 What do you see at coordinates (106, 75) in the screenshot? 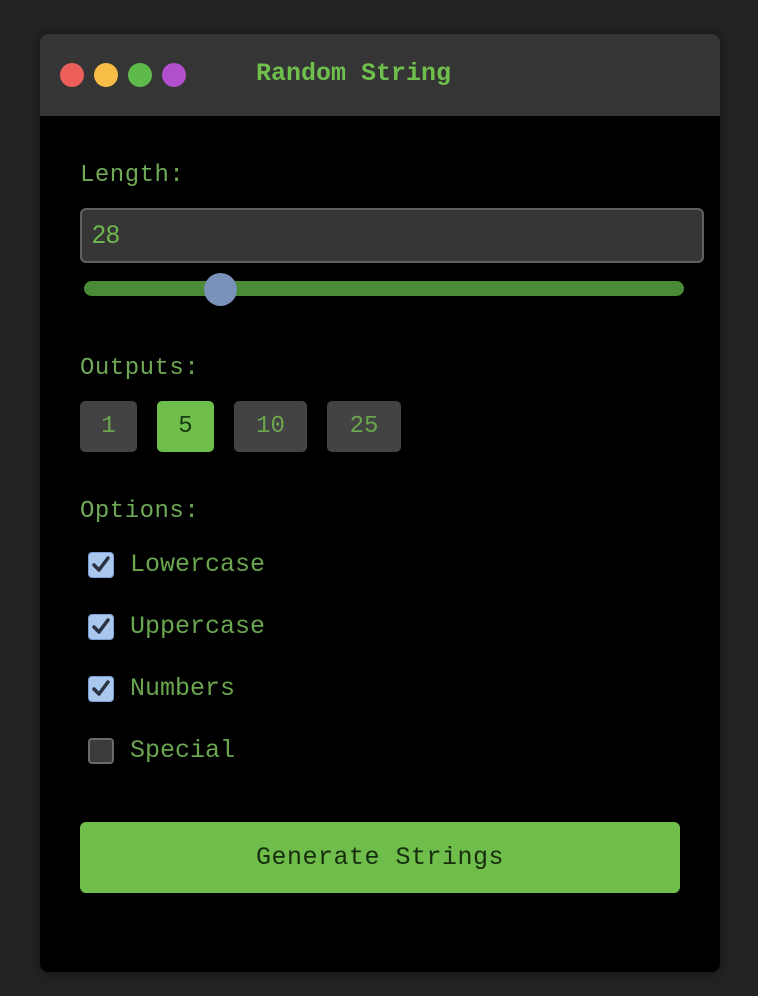
I see `minimize-window-button` at bounding box center [106, 75].